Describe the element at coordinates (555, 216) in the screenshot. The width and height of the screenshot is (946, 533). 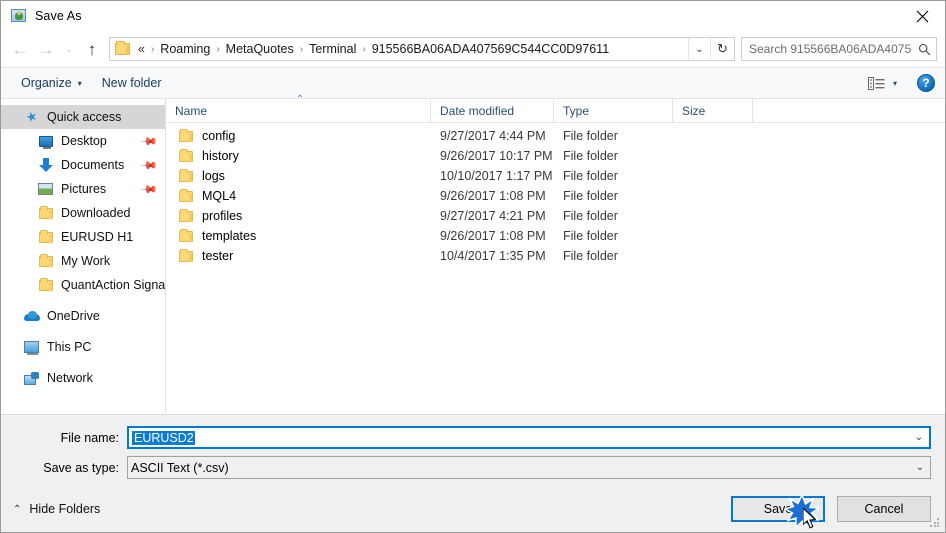
I see `table-row: profiles 9/27/2017 4:21 PM File folder` at that location.